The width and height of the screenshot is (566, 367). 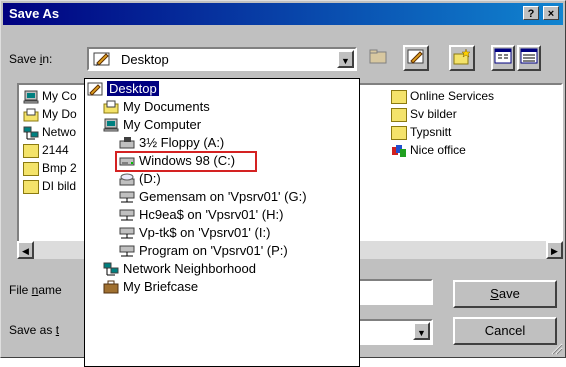 I want to click on dropdown-item-desktop: Desktop, so click(x=123, y=89).